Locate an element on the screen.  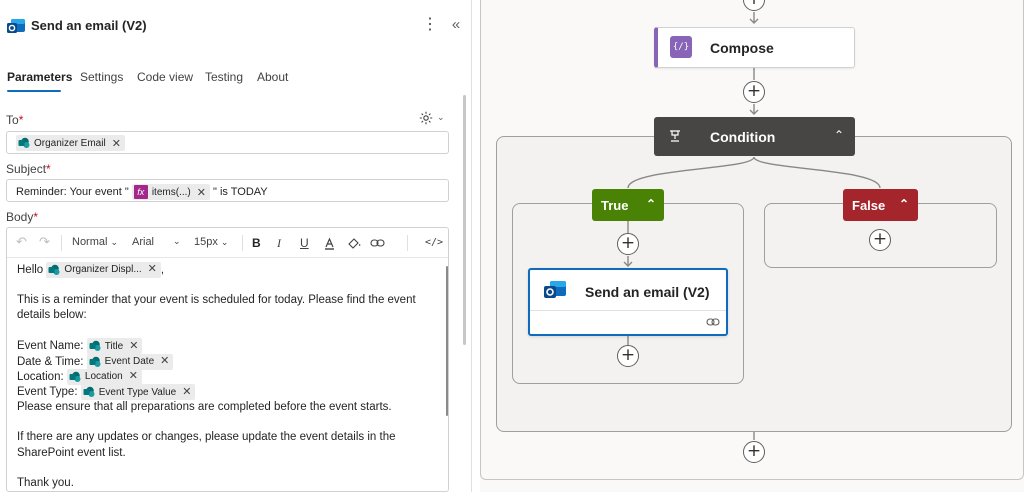
send-email-action-card: Send an email (V2) is located at coordinates (628, 302).